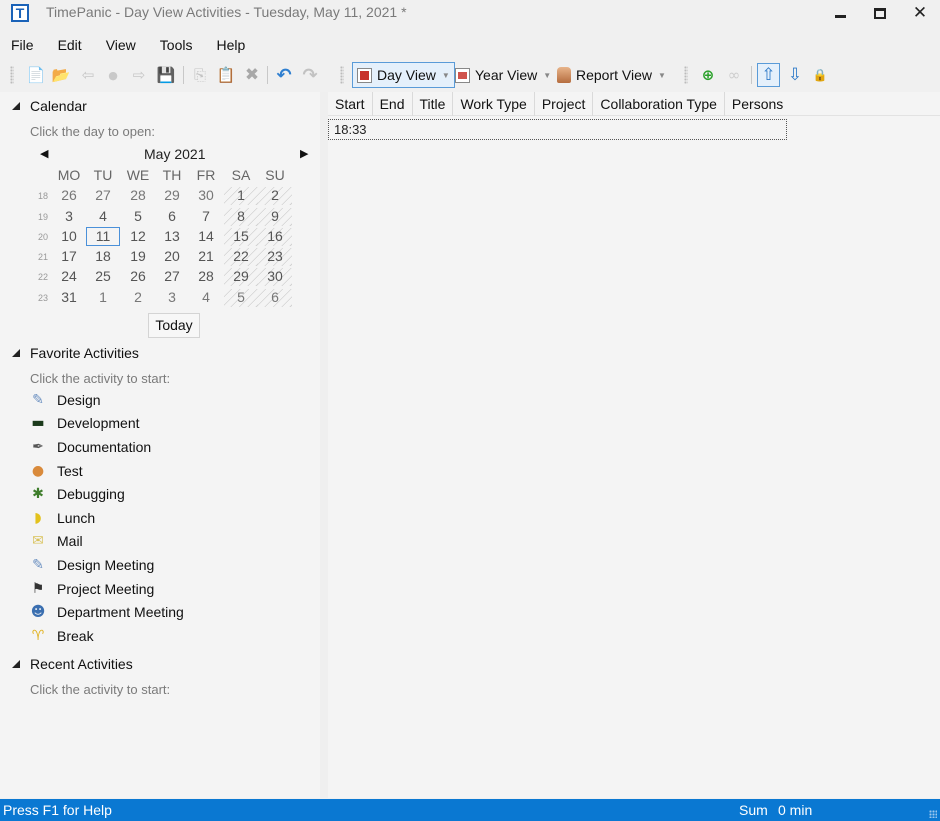 The height and width of the screenshot is (821, 940). I want to click on calendar-day: 10, so click(69, 236).